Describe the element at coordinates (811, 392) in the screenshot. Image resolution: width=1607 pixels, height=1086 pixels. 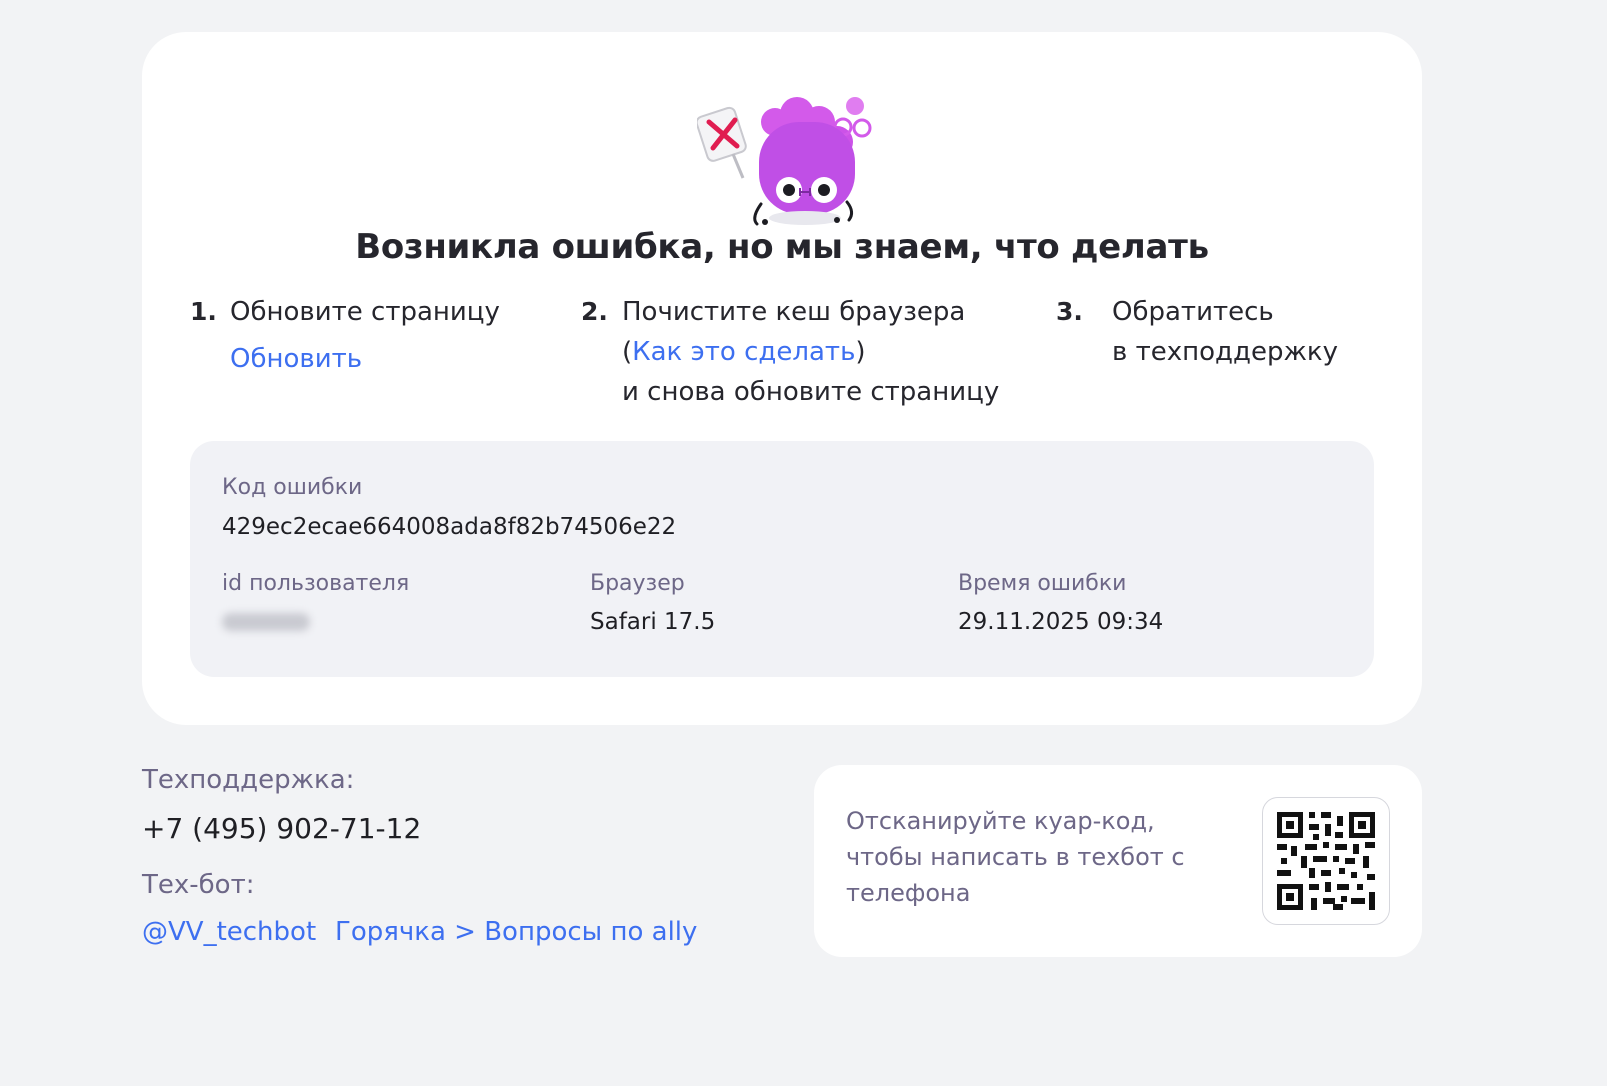
I see `step-text: и снова обновите страницу` at that location.